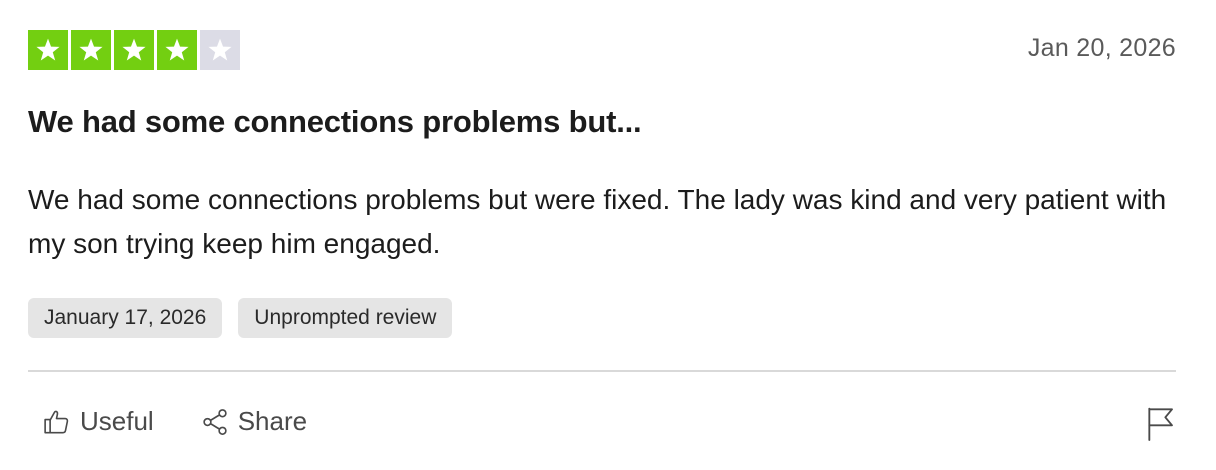  Describe the element at coordinates (215, 422) in the screenshot. I see `share-icon` at that location.